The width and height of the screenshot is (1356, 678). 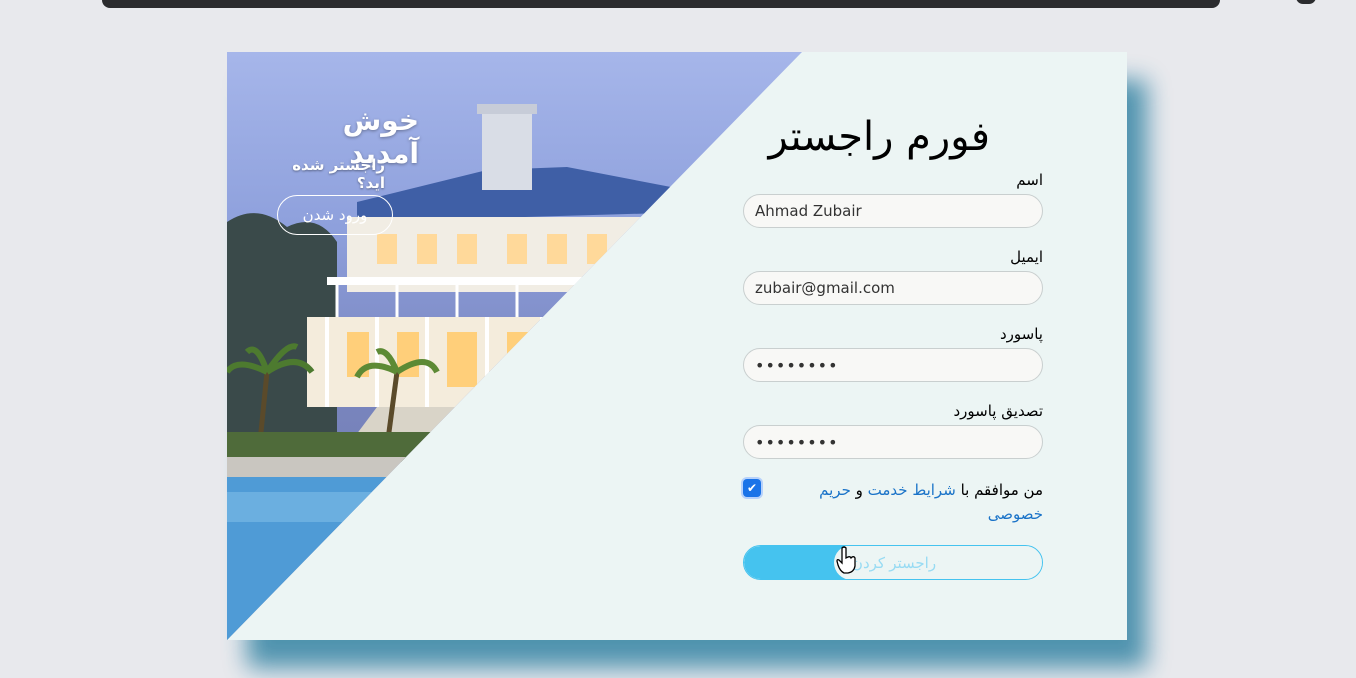 What do you see at coordinates (1306, 2) in the screenshot?
I see `browser-button` at bounding box center [1306, 2].